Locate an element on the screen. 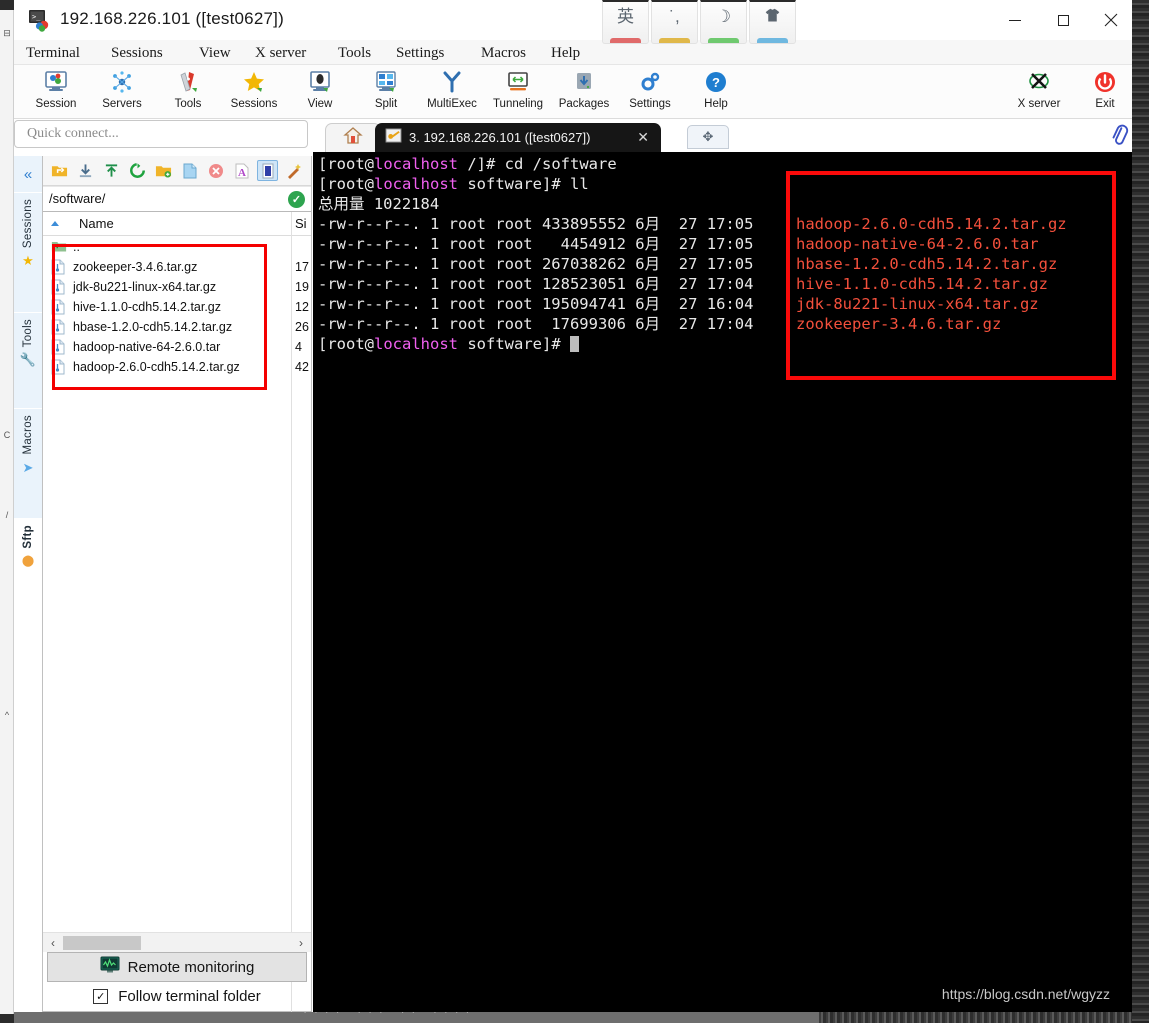 The image size is (1149, 1023). new-tab-button: ✥ is located at coordinates (708, 137).